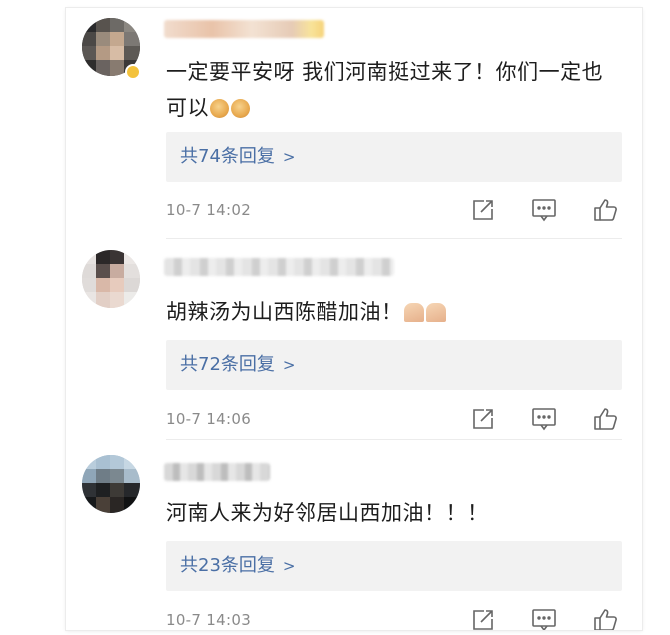 The height and width of the screenshot is (635, 670). I want to click on comment-timestamp: 10-7 14:06, so click(209, 419).